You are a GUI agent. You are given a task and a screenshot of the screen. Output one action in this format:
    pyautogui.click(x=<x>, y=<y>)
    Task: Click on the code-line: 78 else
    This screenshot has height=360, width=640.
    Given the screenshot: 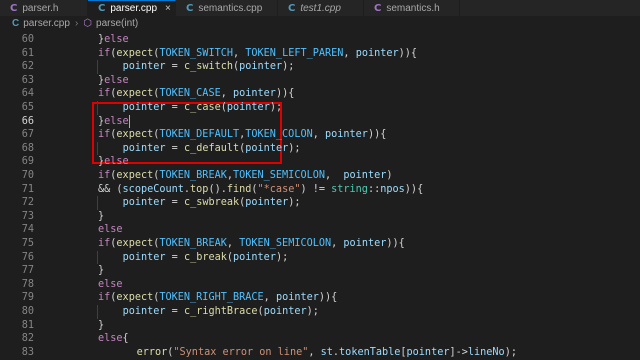 What is the action you would take?
    pyautogui.click(x=320, y=285)
    